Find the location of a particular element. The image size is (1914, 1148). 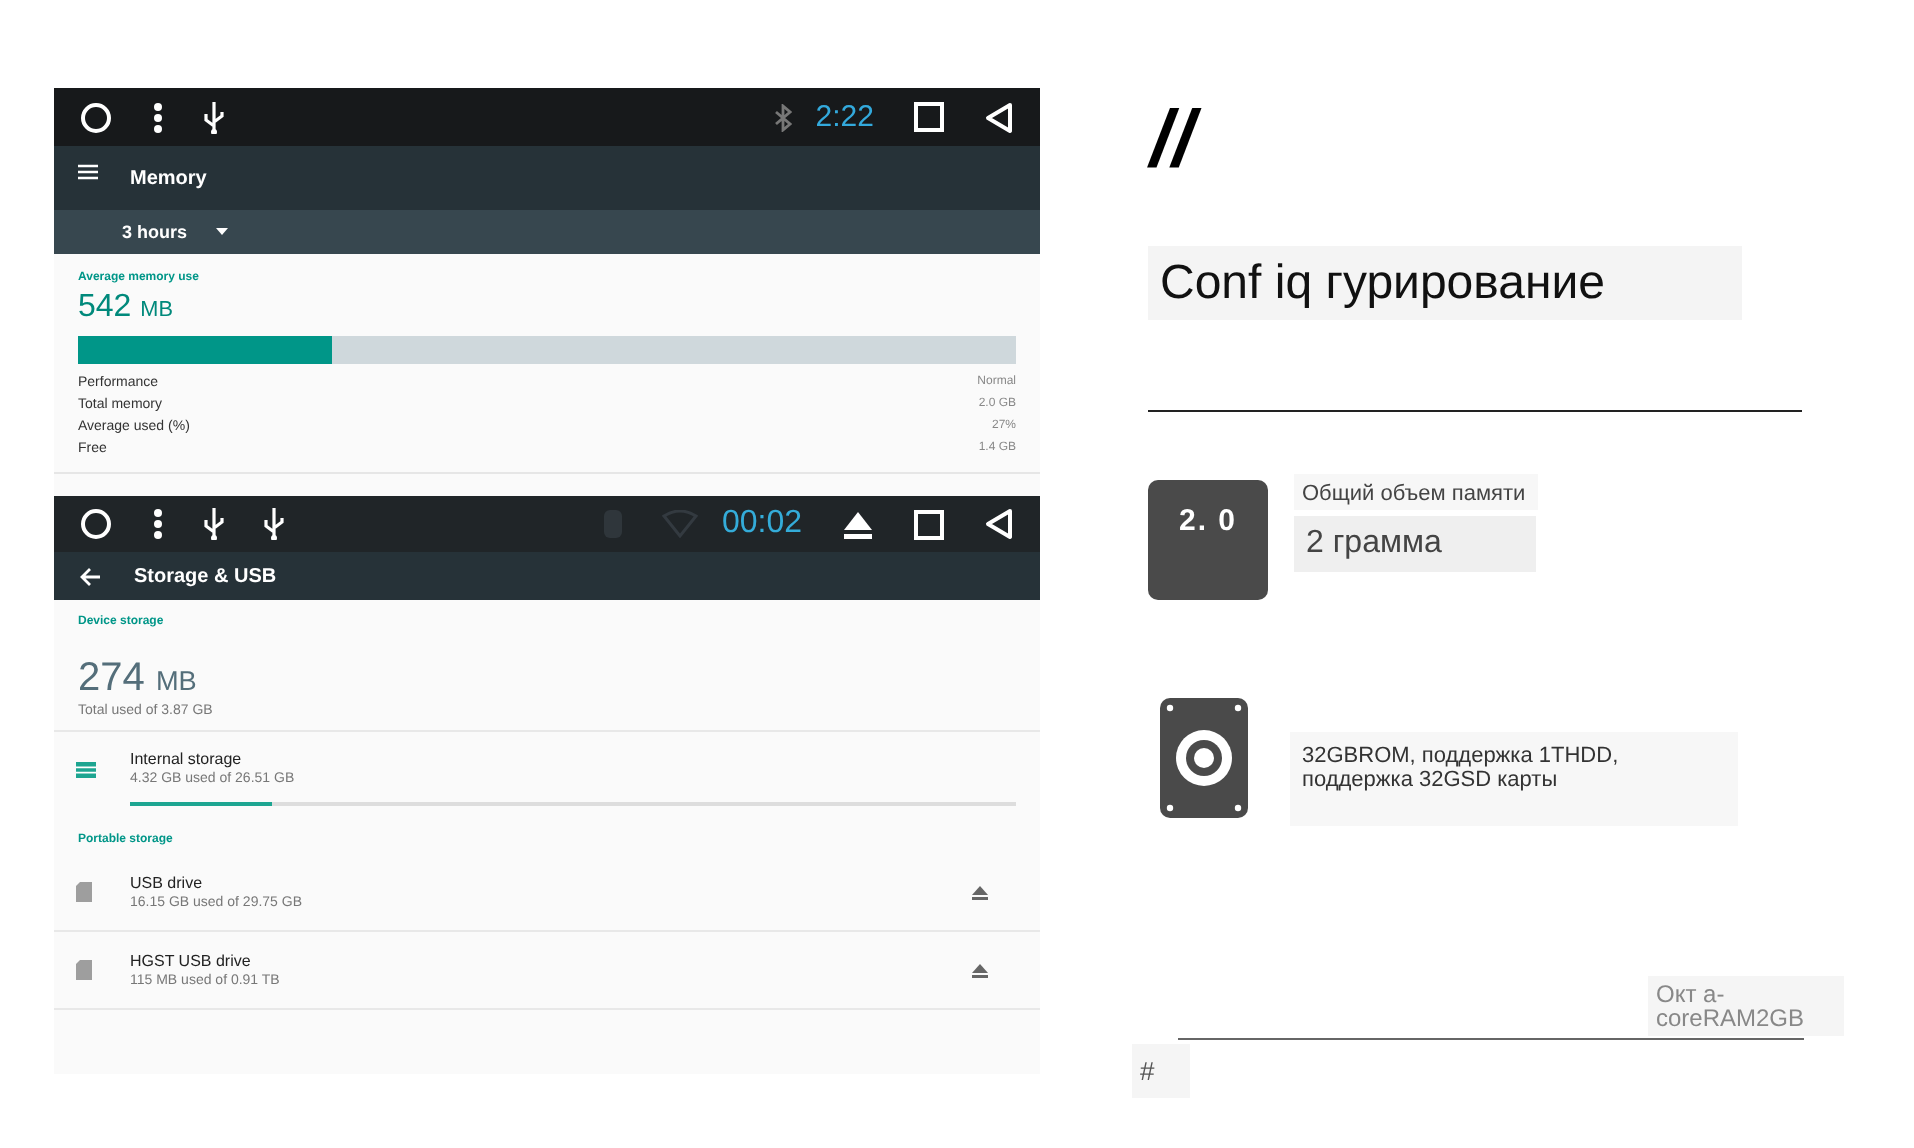

toolbar-title: Storage & USB is located at coordinates (205, 576).